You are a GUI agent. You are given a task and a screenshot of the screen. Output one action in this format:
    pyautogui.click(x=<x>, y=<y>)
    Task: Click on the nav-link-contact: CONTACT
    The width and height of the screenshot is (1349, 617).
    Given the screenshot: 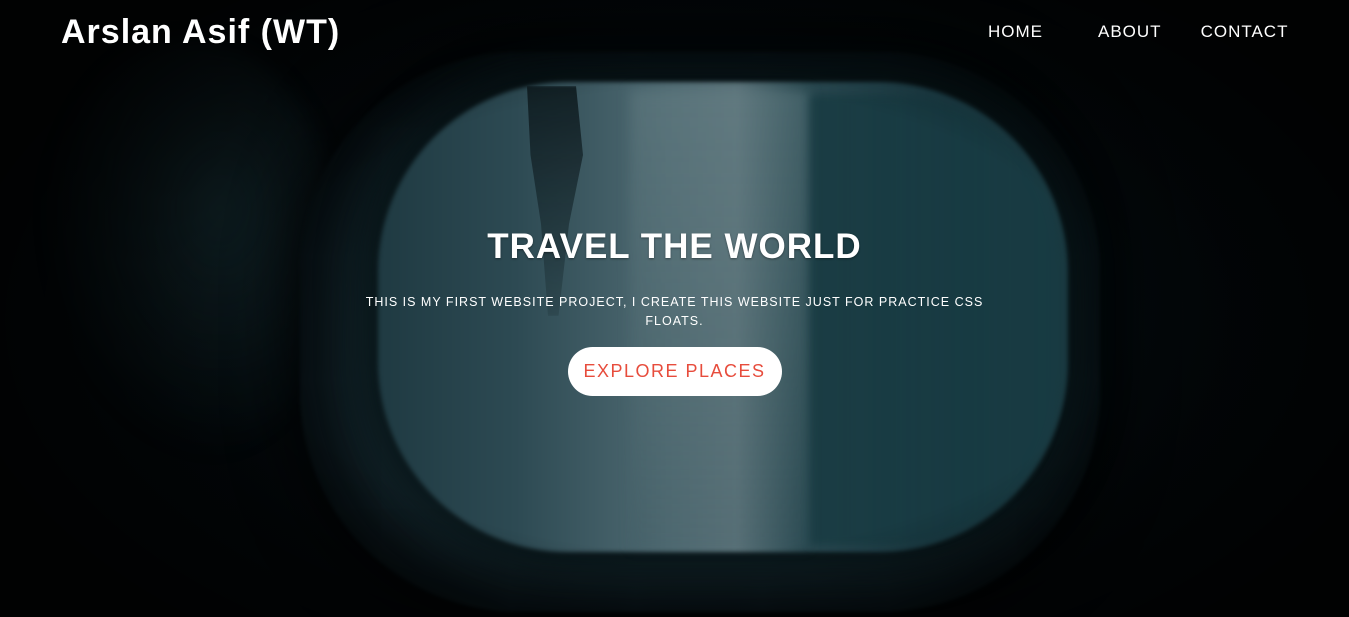 What is the action you would take?
    pyautogui.click(x=1245, y=32)
    